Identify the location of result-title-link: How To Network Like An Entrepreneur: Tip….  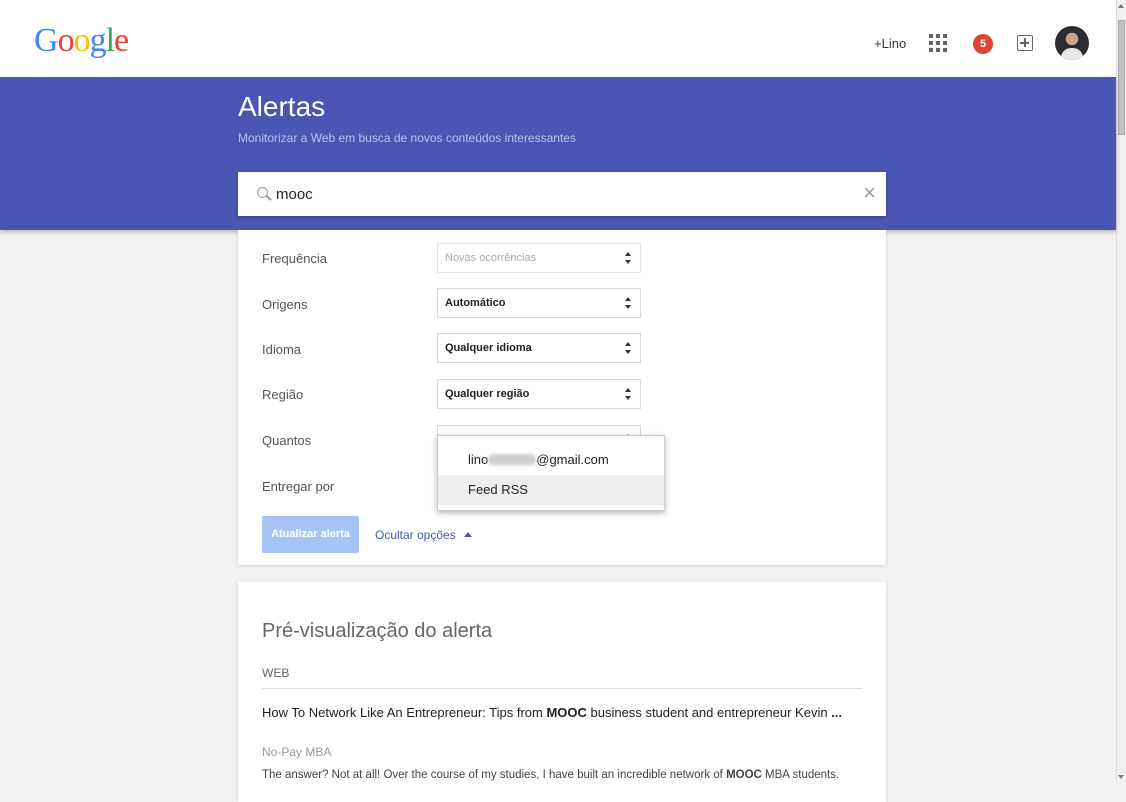
(562, 712).